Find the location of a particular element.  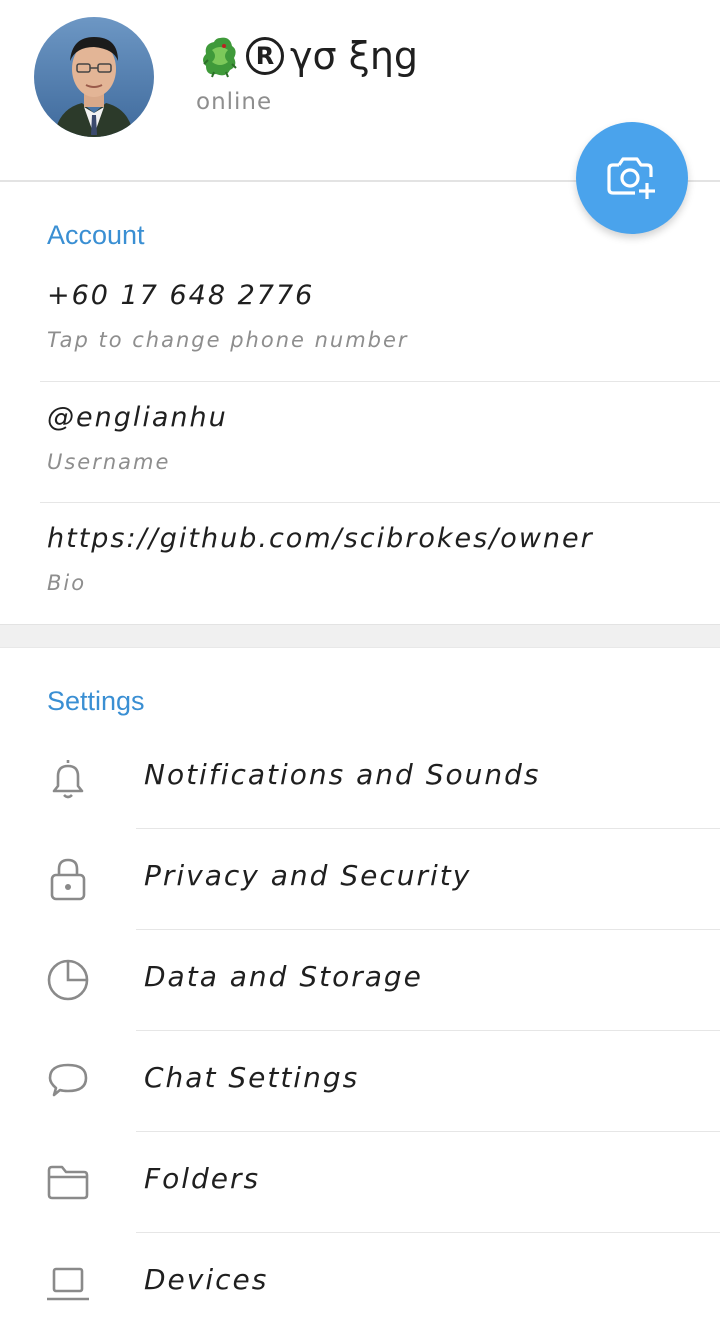

username-row: @englianhu Username is located at coordinates (360, 462).